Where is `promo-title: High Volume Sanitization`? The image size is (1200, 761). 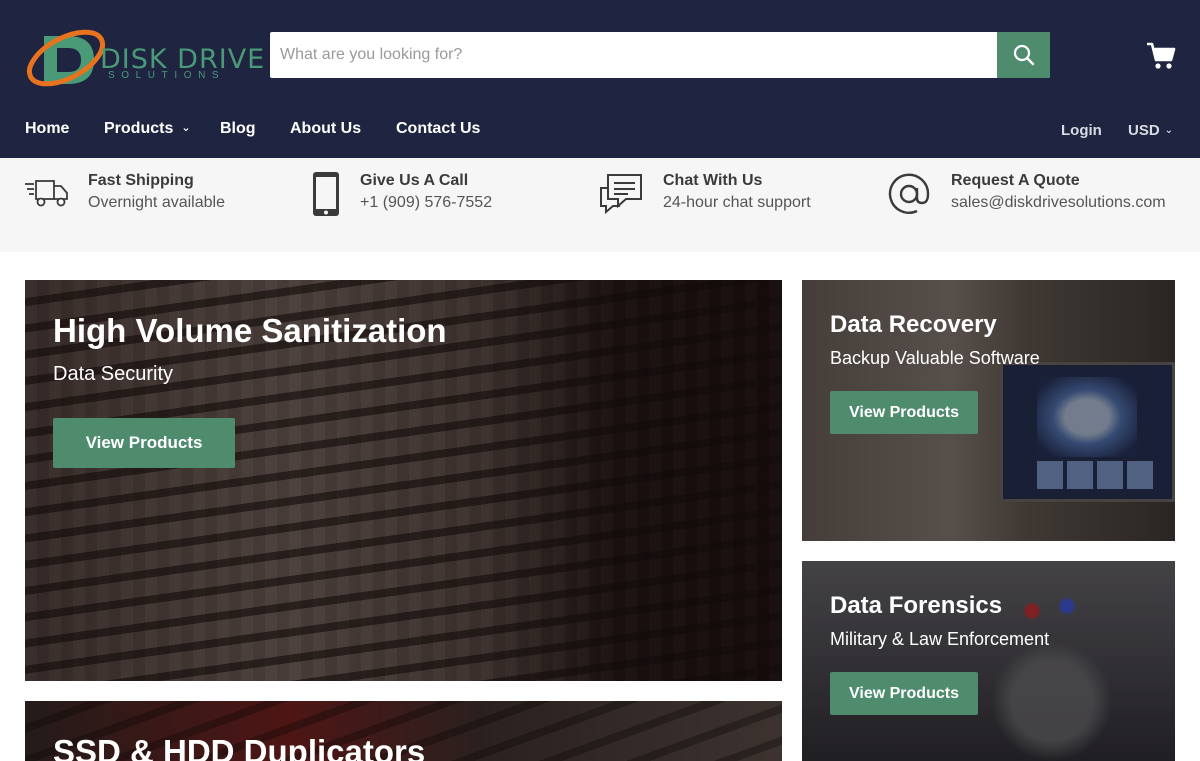 promo-title: High Volume Sanitization is located at coordinates (250, 330).